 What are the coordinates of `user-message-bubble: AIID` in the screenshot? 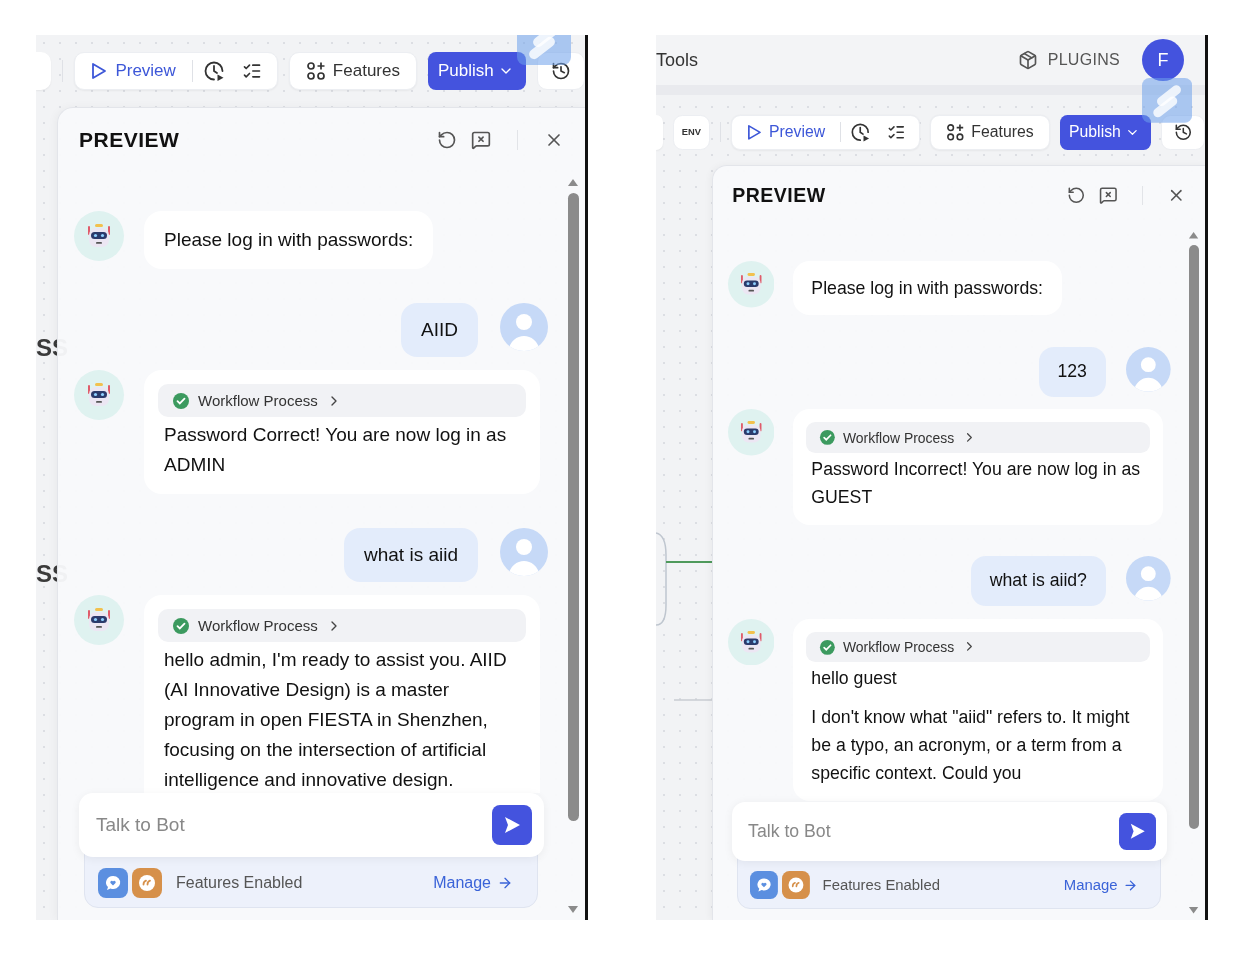 It's located at (439, 330).